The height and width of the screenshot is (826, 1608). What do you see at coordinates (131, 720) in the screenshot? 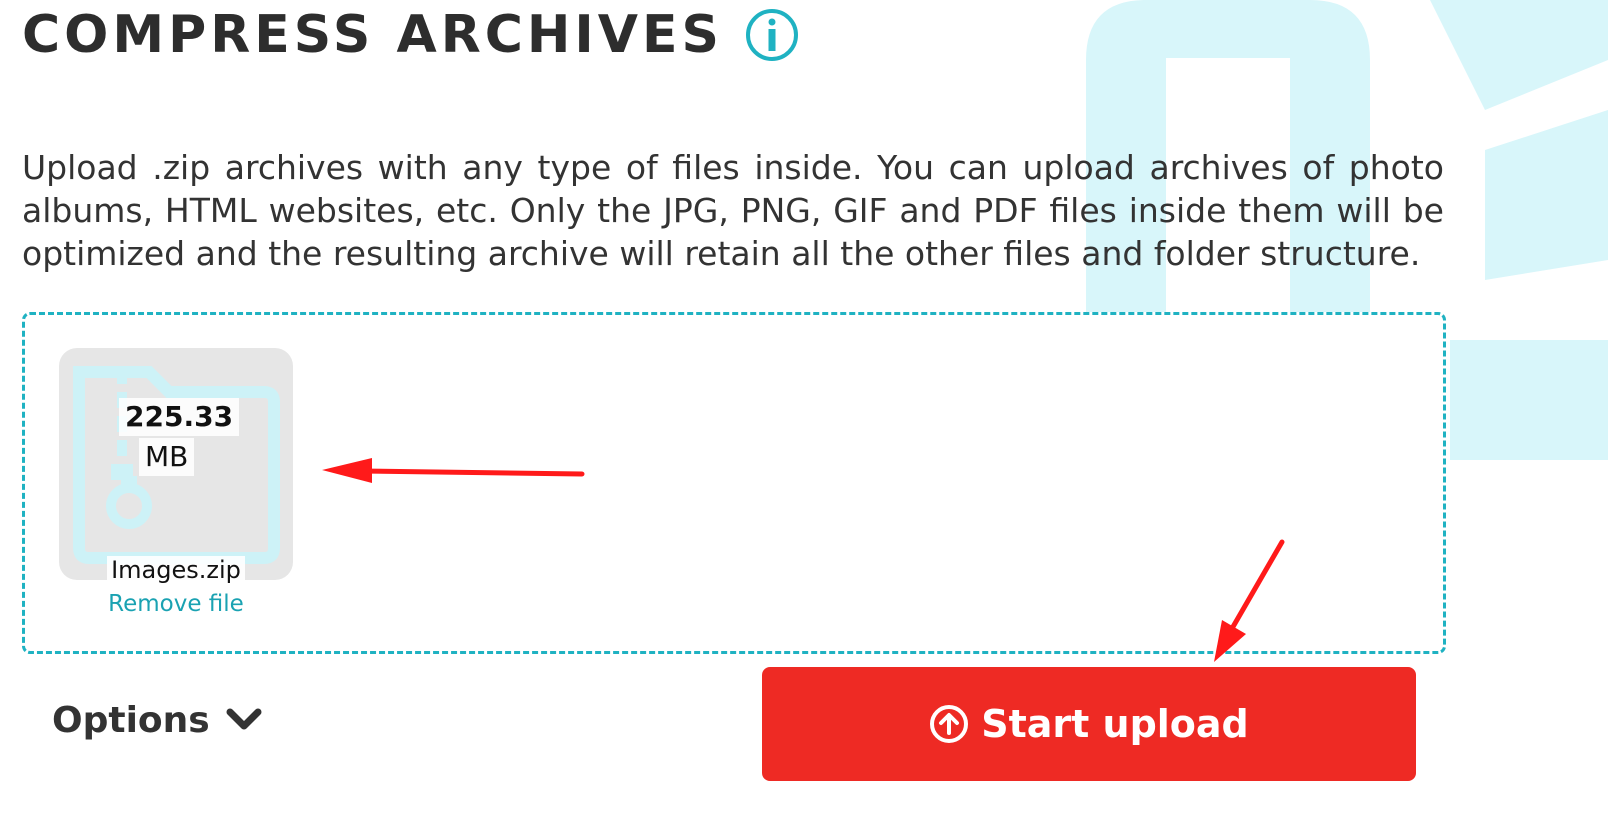
I see `options-label: Options` at bounding box center [131, 720].